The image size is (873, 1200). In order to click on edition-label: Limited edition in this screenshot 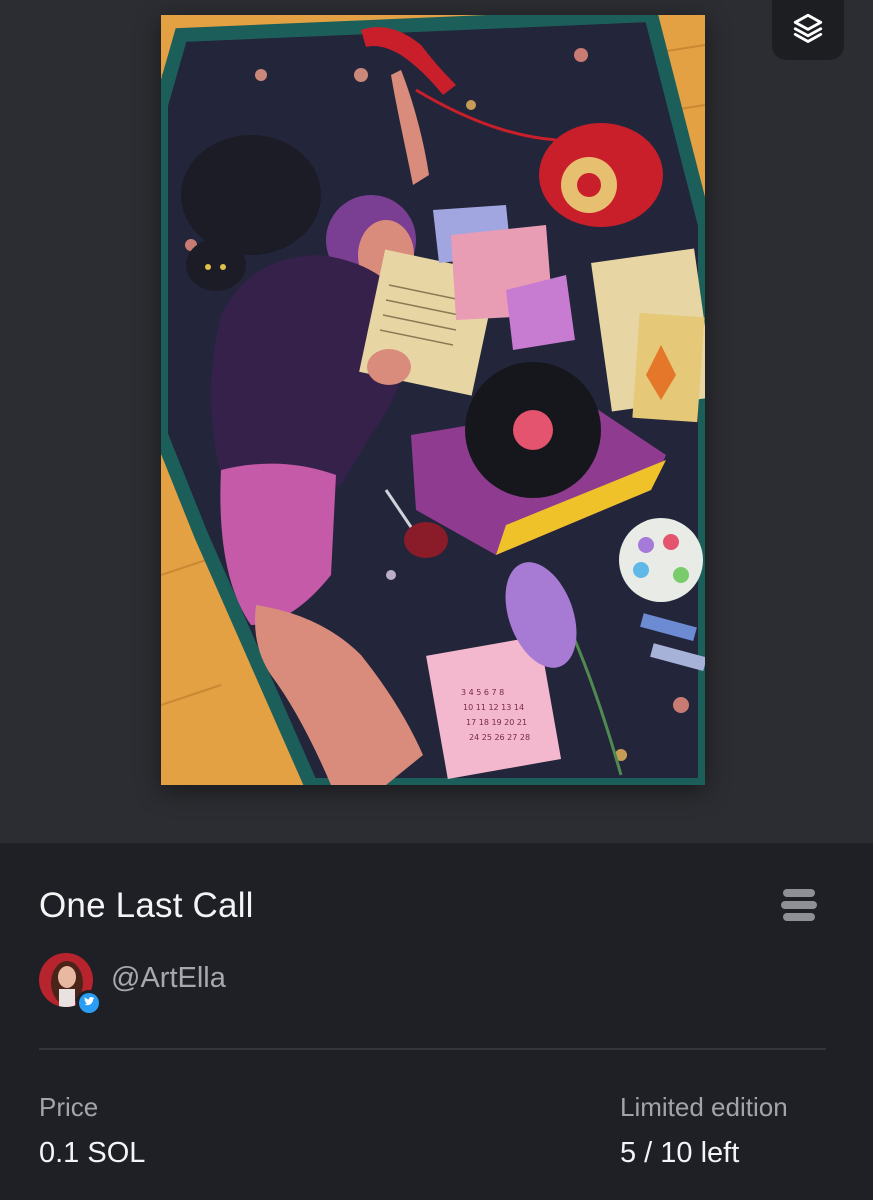, I will do `click(704, 1107)`.